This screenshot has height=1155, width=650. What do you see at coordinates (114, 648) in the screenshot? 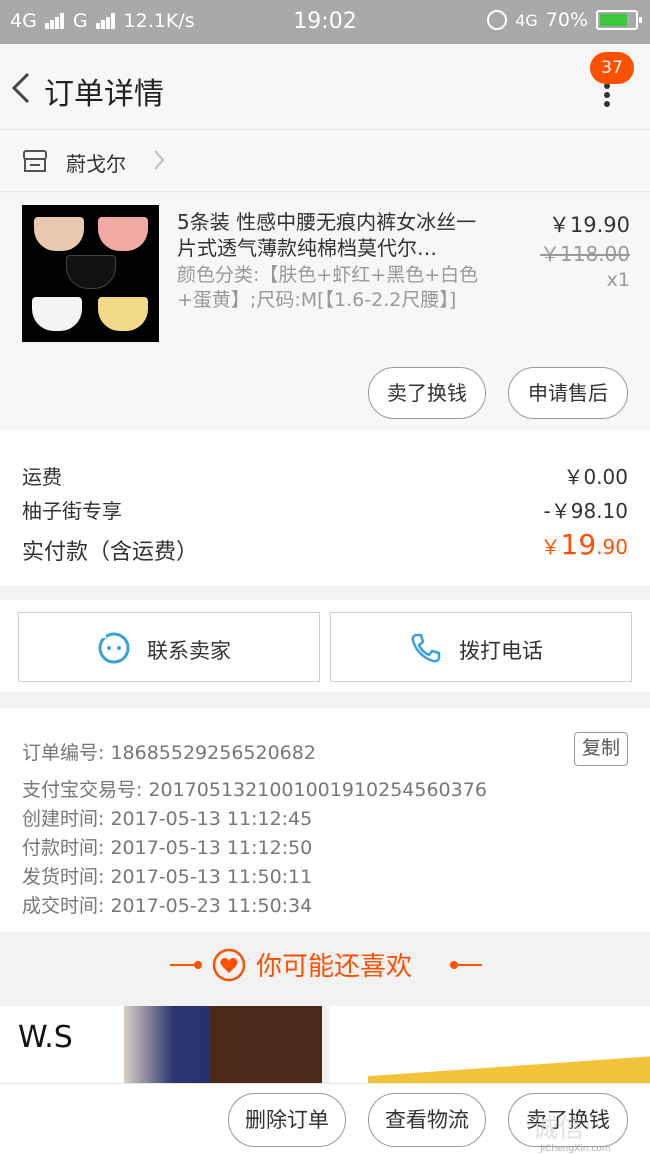
I see `chat-bubble-icon` at bounding box center [114, 648].